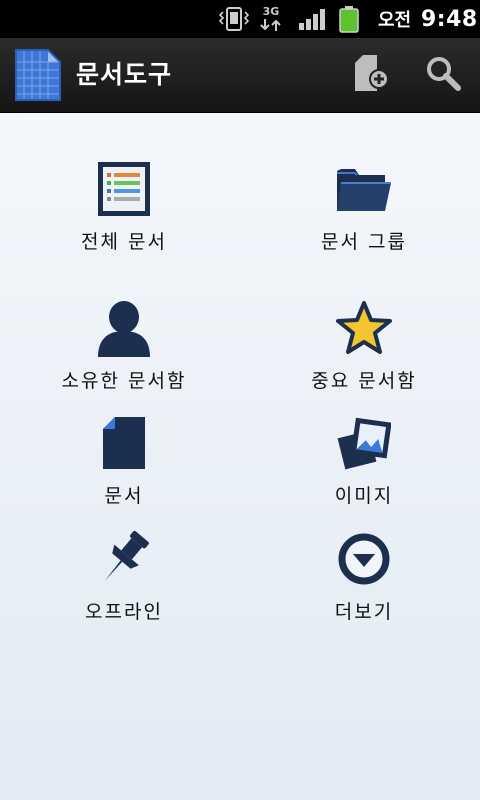 This screenshot has width=480, height=800. Describe the element at coordinates (271, 19) in the screenshot. I see `data-transfer-icon: 3G` at that location.